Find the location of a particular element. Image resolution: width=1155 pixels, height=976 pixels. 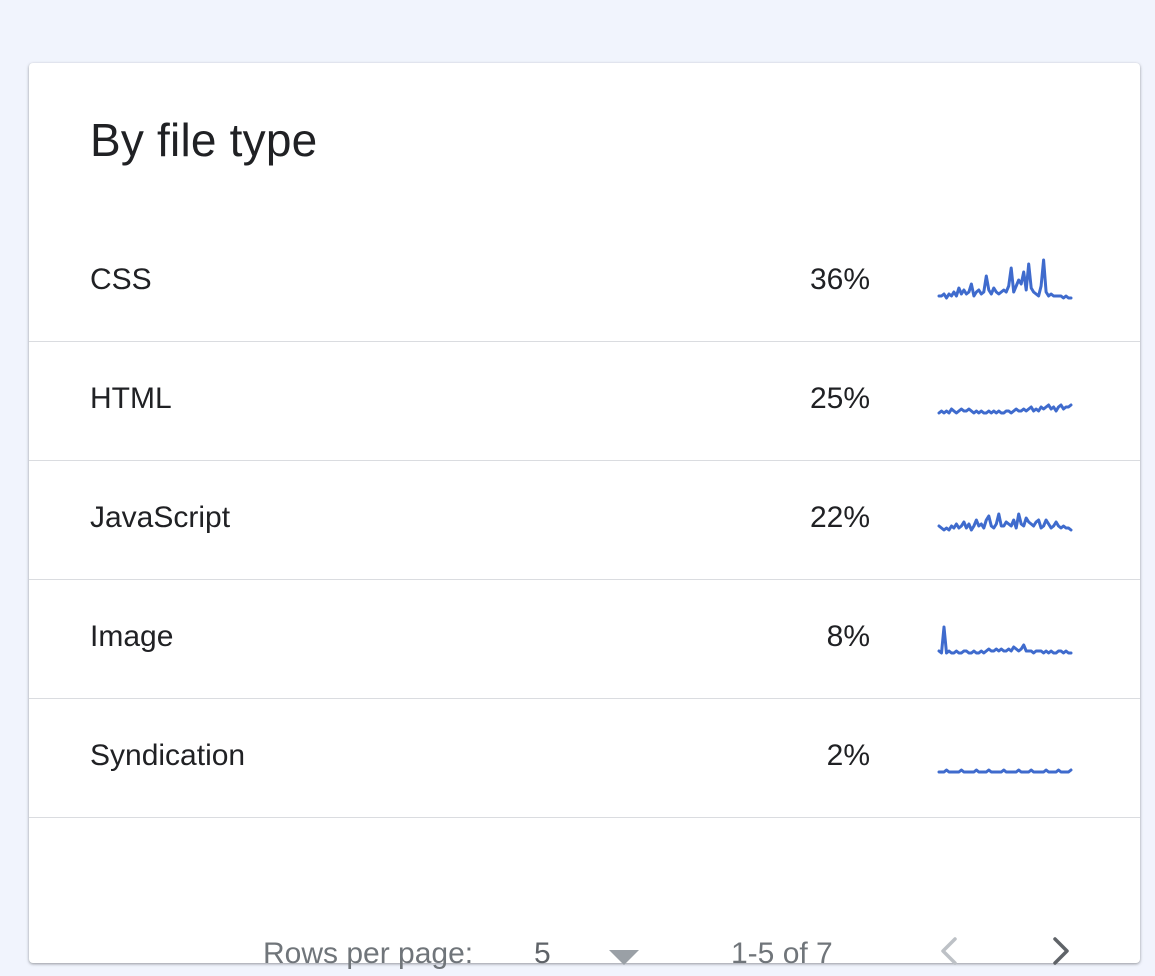

file-type-label: JavaScript is located at coordinates (160, 517).